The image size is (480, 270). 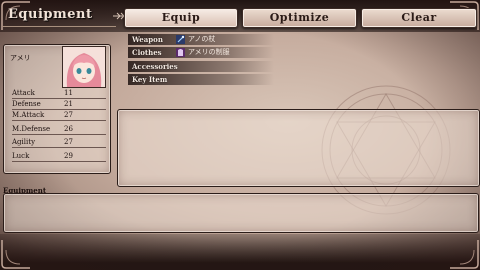 I want to click on bottom-frame, so click(x=240, y=252).